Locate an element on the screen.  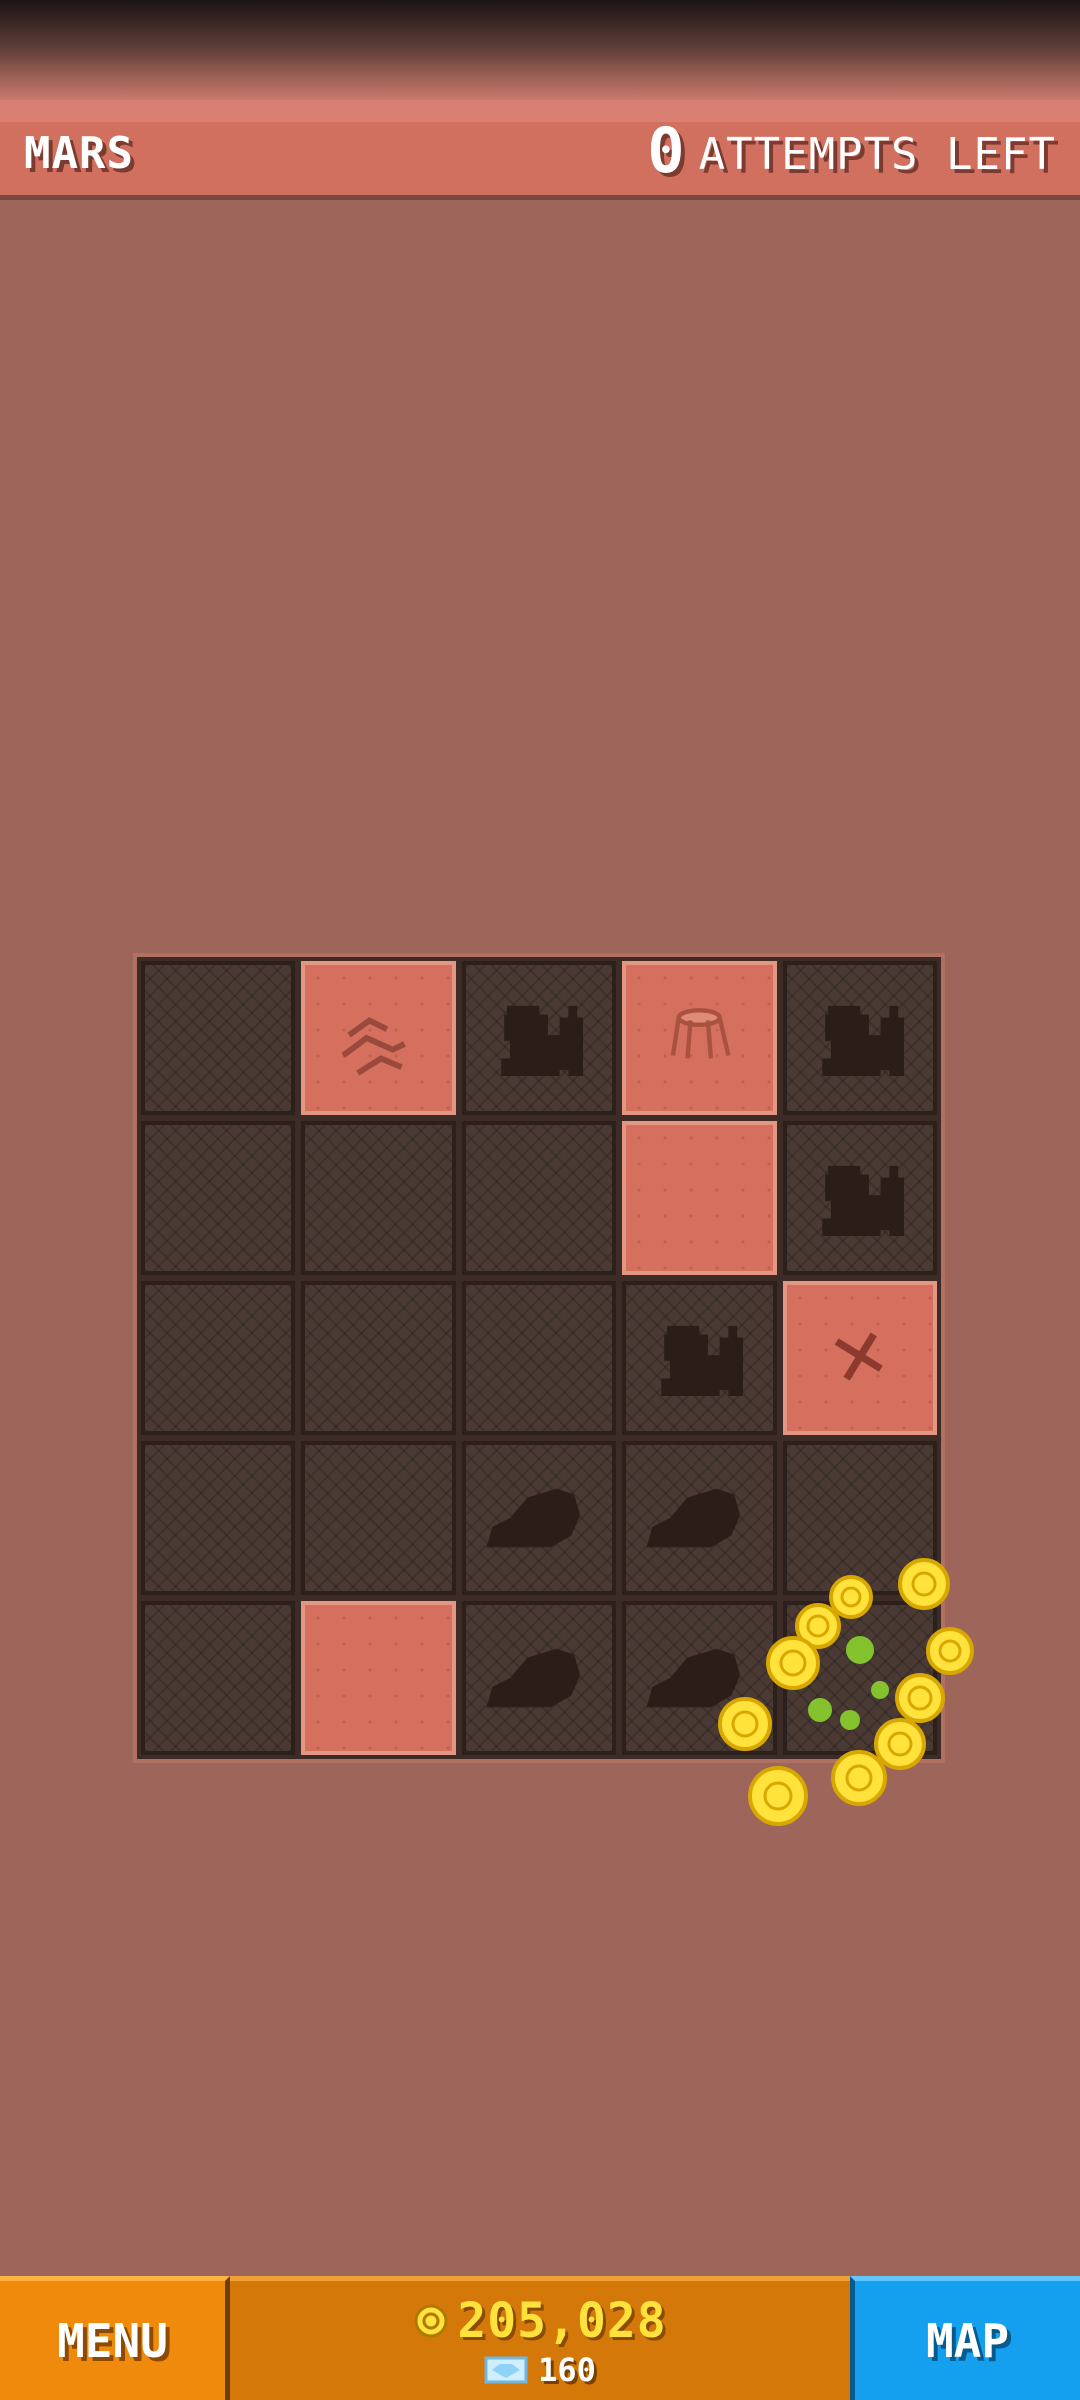
wallet-display: 205,028 160 is located at coordinates (540, 2338).